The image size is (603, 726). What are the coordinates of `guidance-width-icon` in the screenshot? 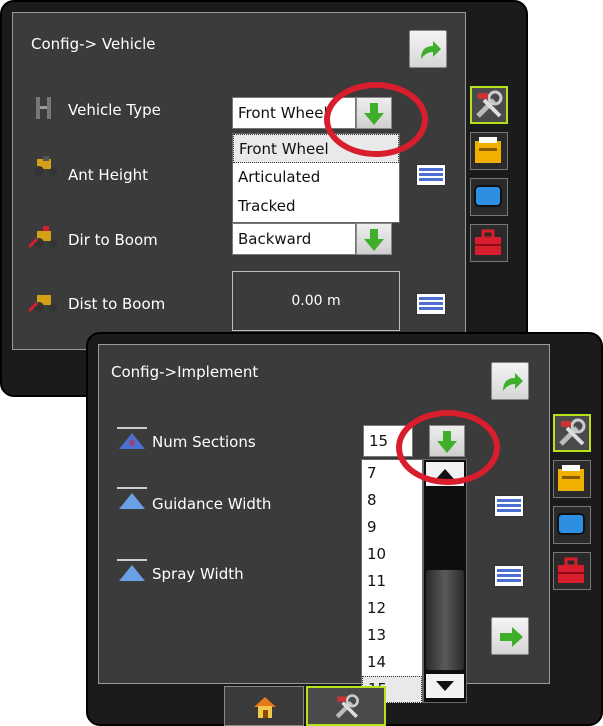 It's located at (132, 498).